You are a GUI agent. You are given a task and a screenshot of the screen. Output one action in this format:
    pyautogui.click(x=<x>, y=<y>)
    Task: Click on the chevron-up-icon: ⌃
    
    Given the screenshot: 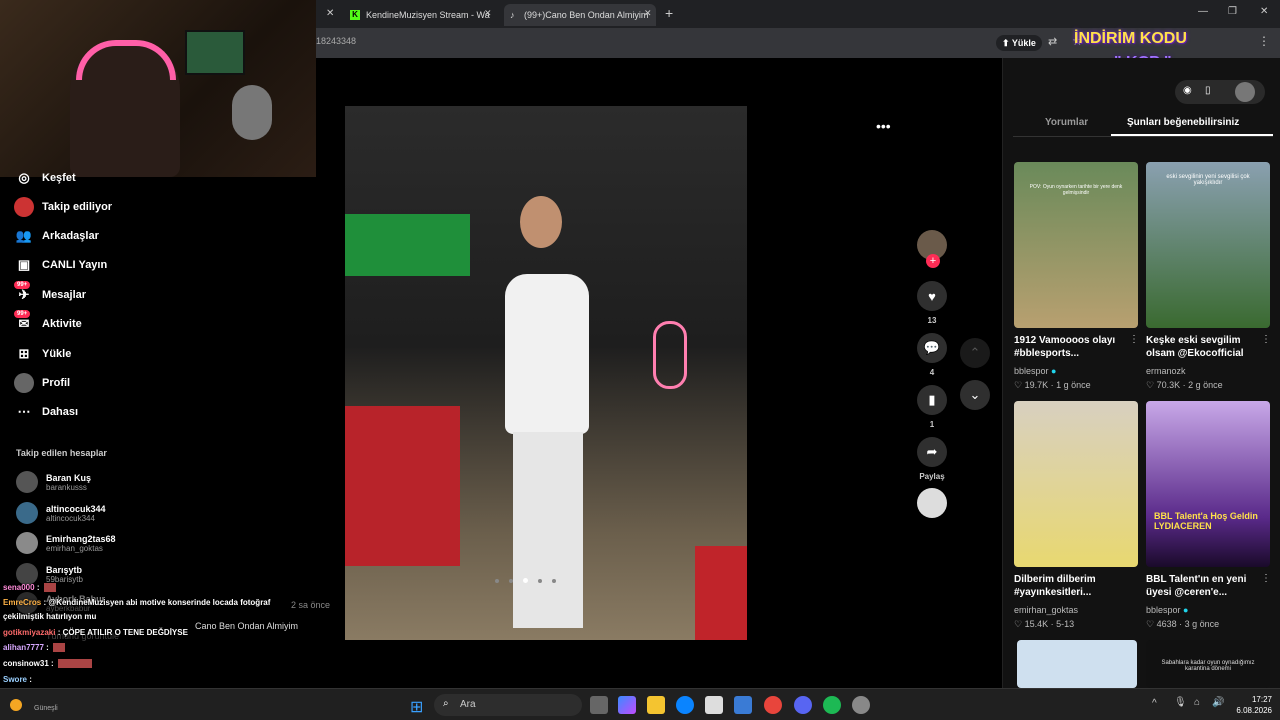 What is the action you would take?
    pyautogui.click(x=975, y=352)
    